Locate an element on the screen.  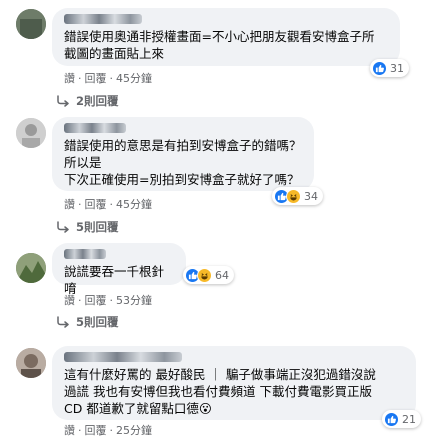
reaction-summary: 21 is located at coordinates (401, 419).